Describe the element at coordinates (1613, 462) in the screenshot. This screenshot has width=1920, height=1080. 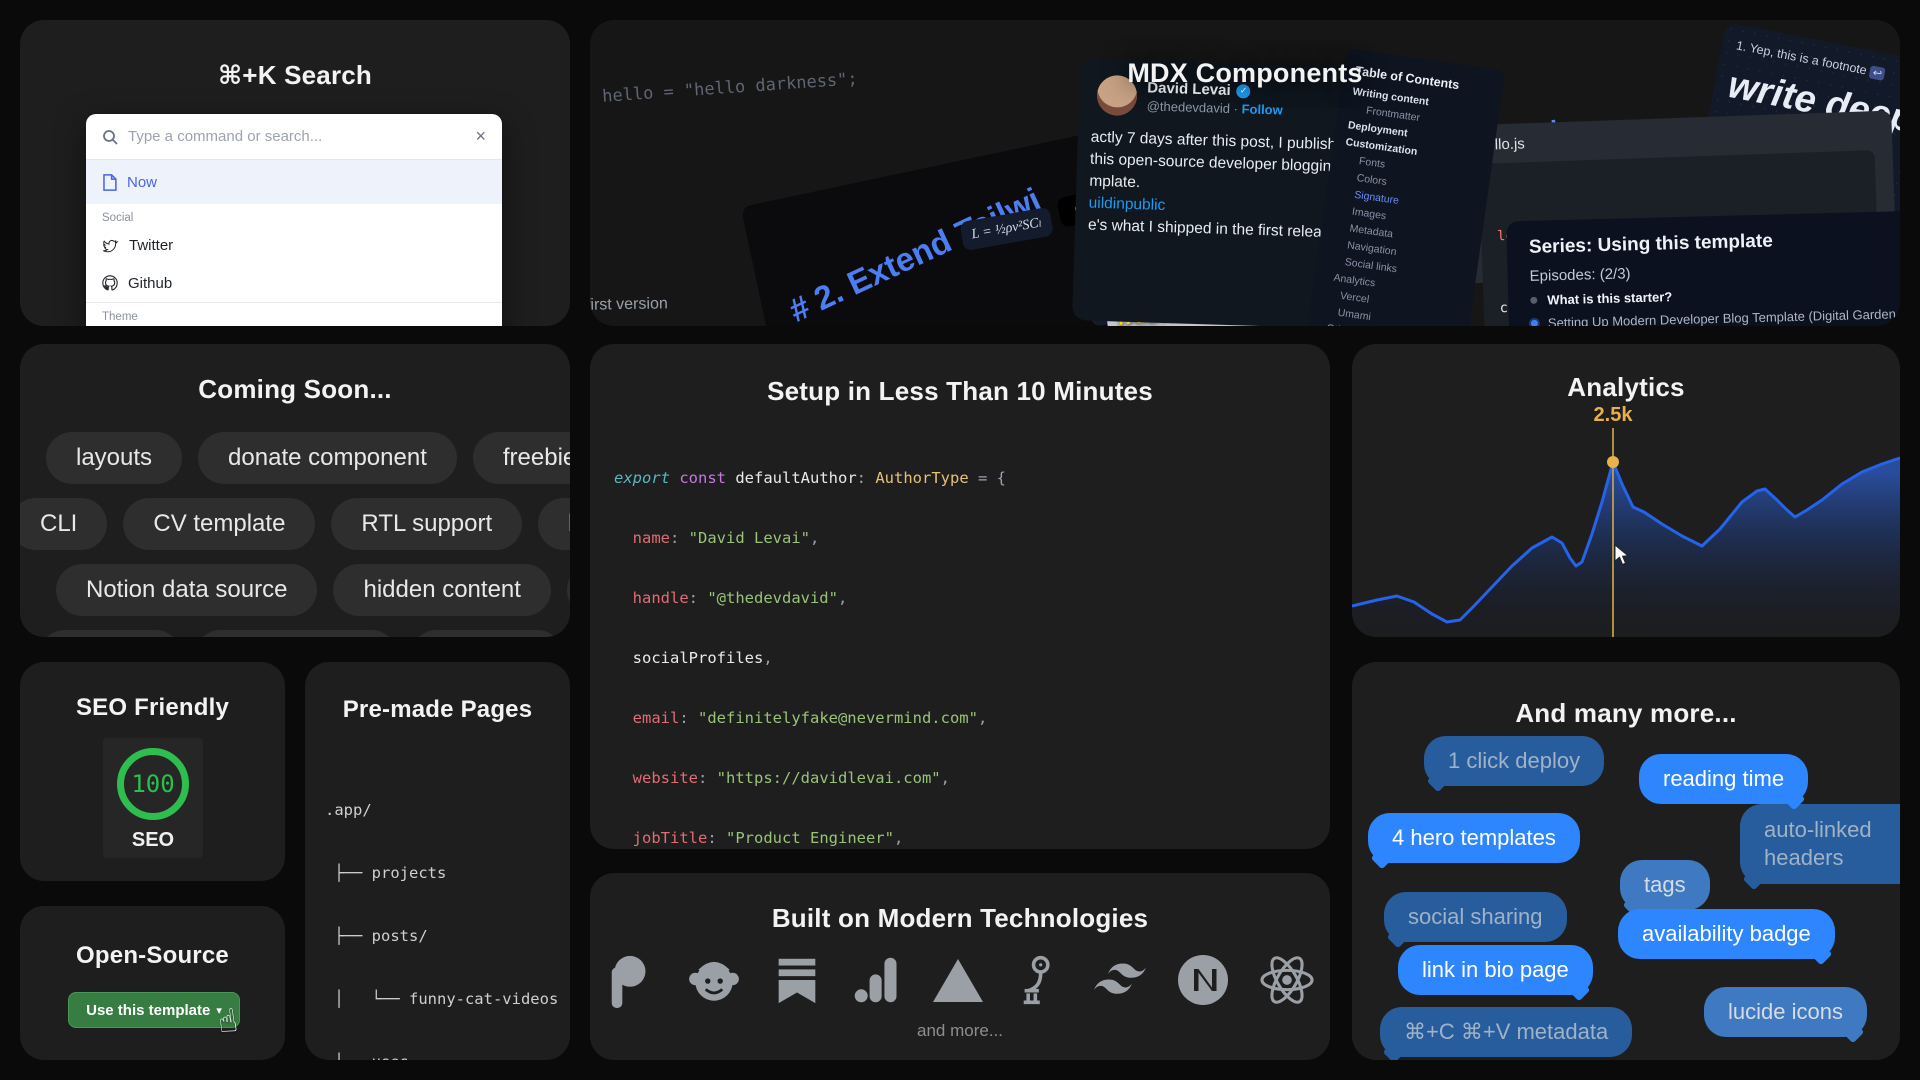
I see `peak-marker-dot` at that location.